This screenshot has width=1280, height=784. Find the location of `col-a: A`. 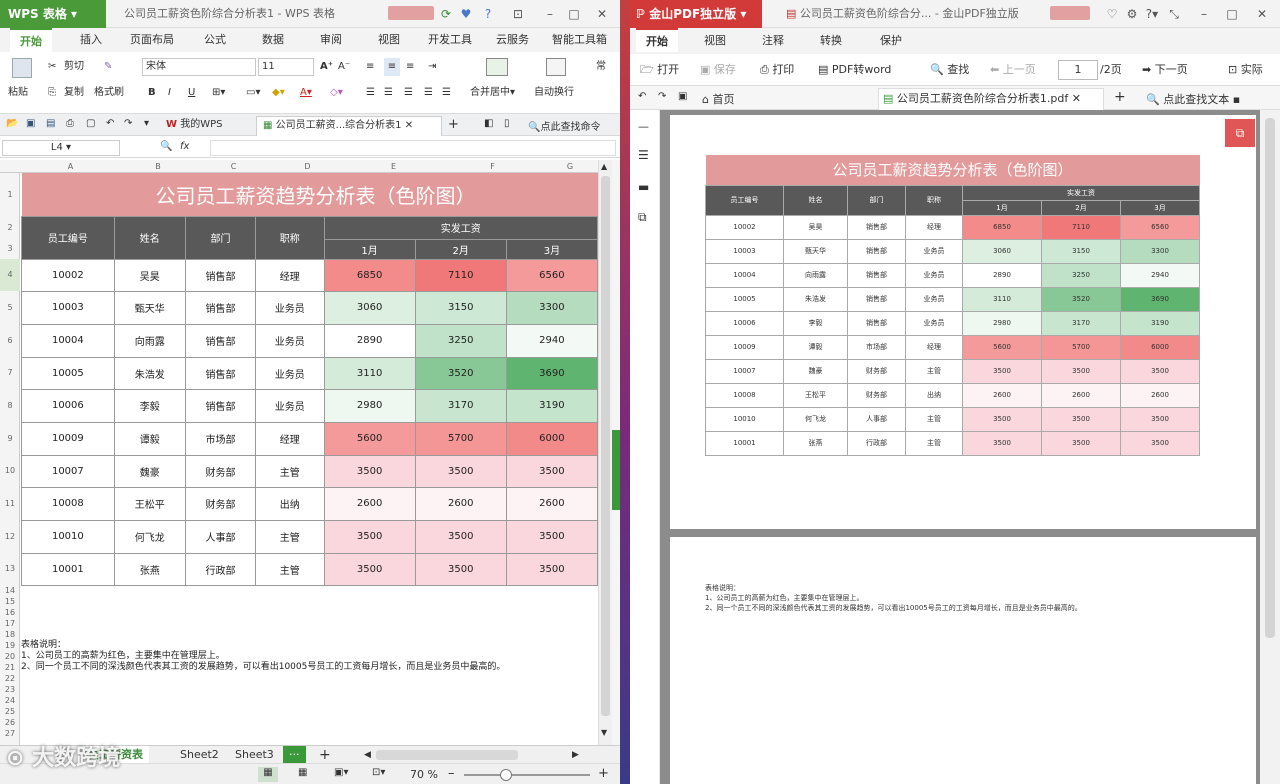

col-a: A is located at coordinates (70, 166).